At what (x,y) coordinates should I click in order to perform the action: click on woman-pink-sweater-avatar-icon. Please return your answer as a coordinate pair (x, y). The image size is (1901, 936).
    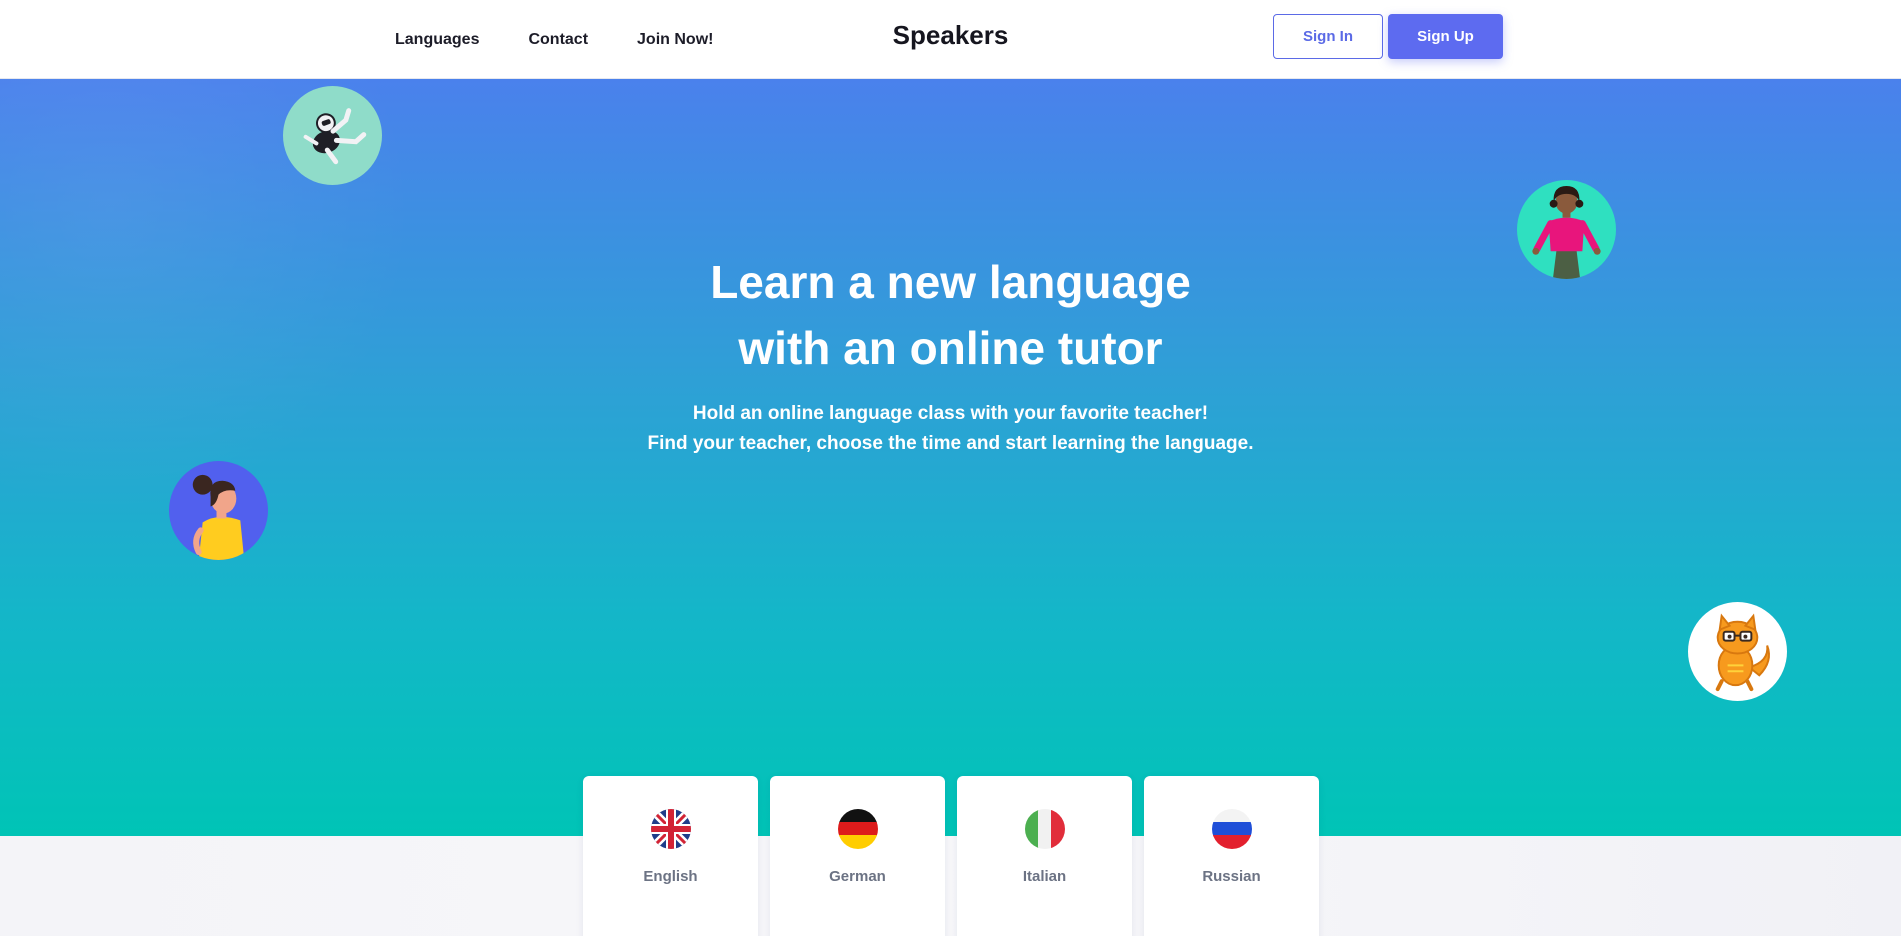
    Looking at the image, I should click on (1566, 229).